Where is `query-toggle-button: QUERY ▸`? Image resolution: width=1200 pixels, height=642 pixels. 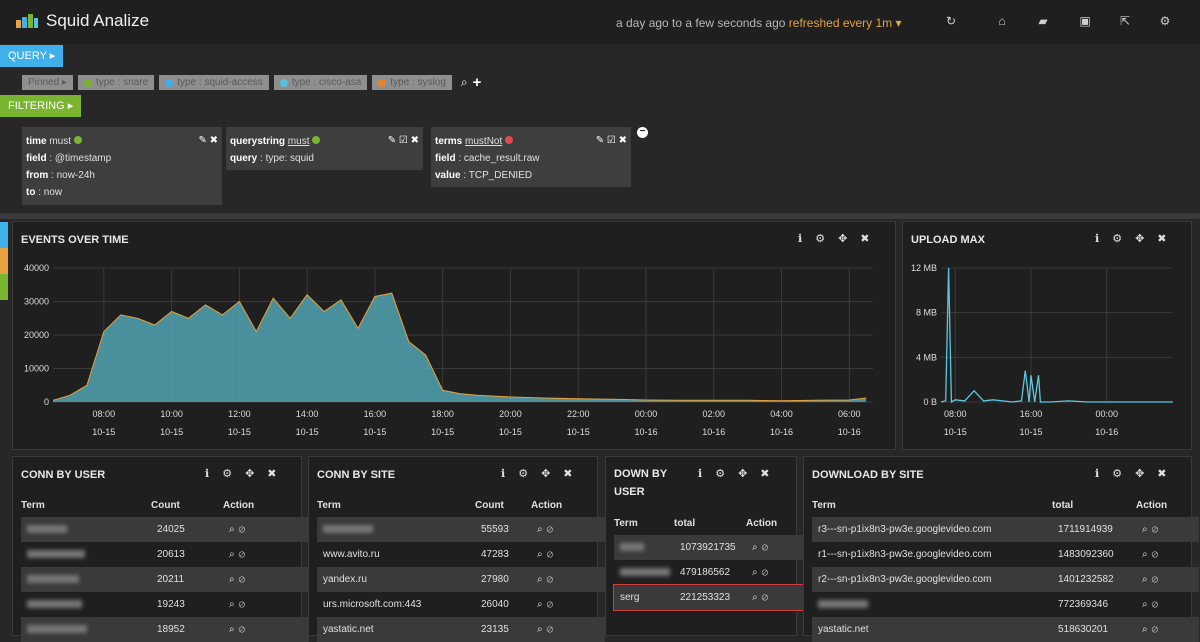
query-toggle-button: QUERY ▸ is located at coordinates (32, 56).